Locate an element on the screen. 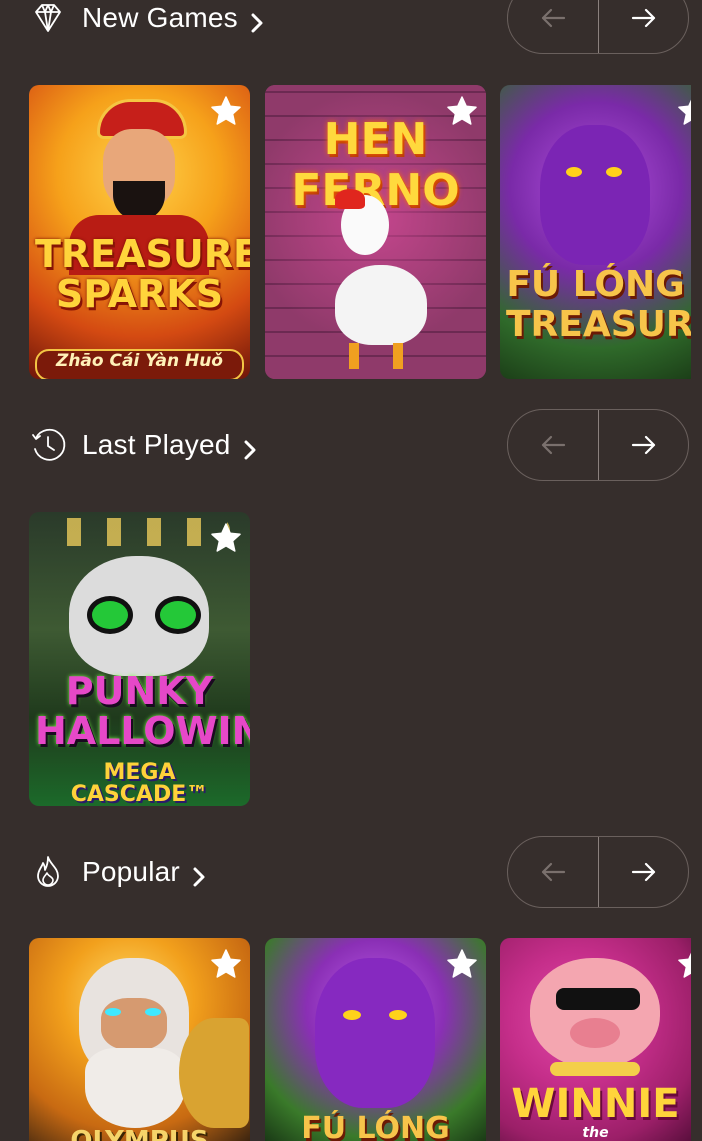  game-card: WINNIE the is located at coordinates (595, 1039).